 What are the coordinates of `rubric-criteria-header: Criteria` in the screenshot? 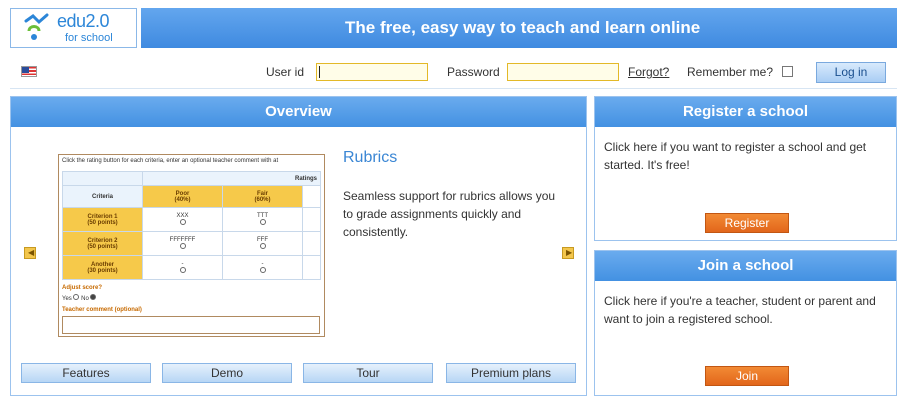 It's located at (102, 196).